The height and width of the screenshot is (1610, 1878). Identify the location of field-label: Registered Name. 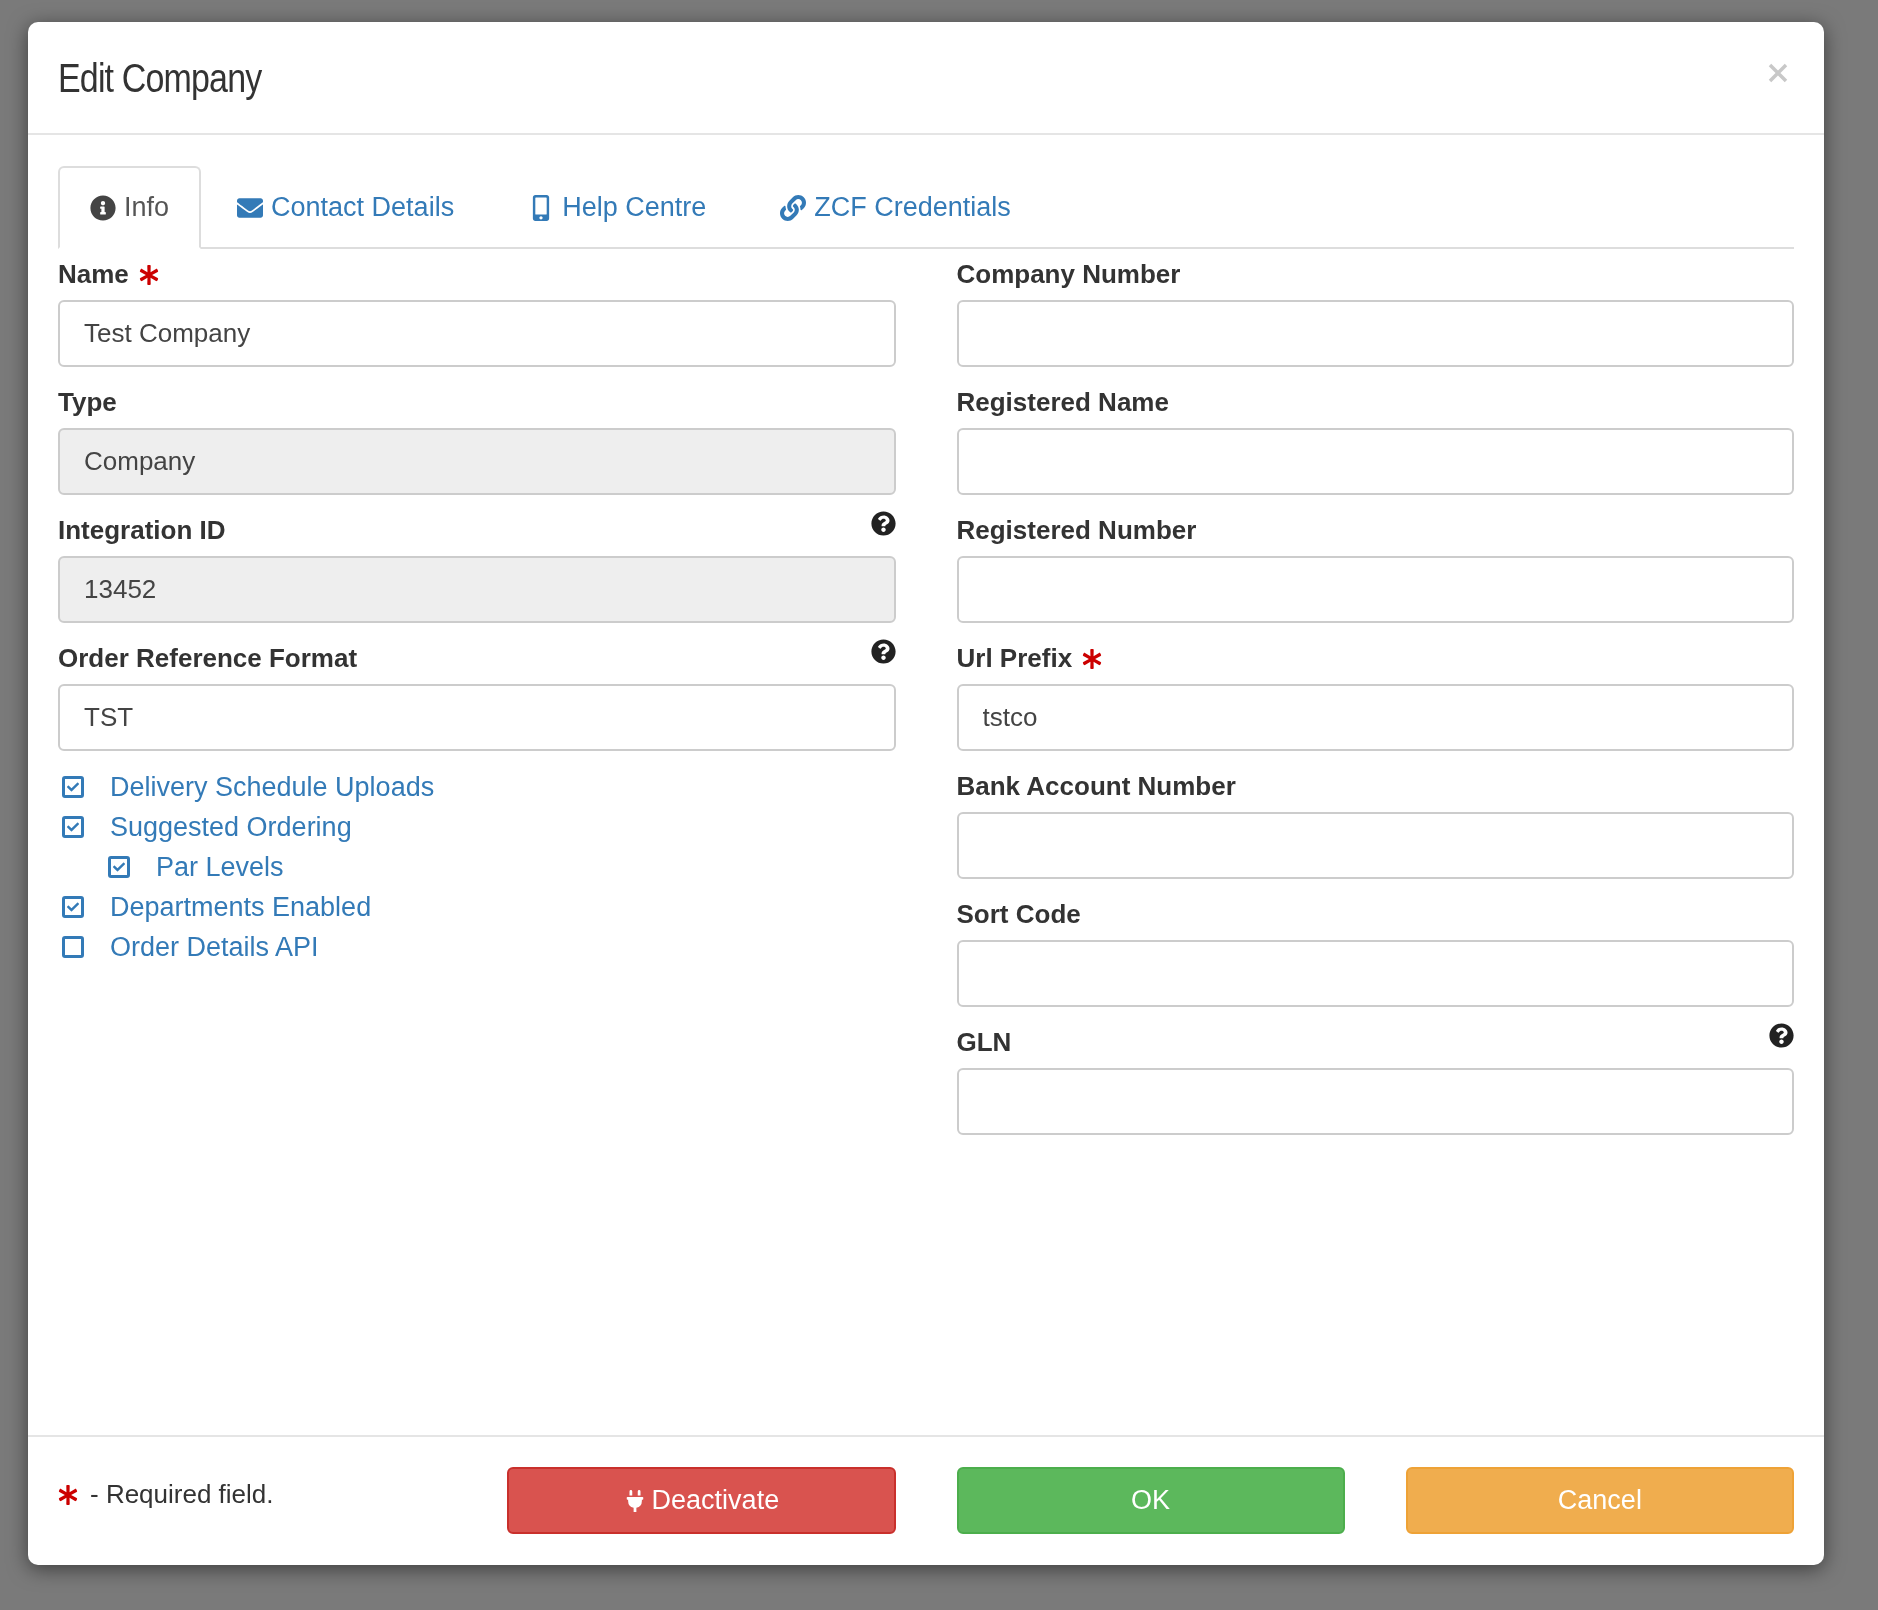
(1062, 402).